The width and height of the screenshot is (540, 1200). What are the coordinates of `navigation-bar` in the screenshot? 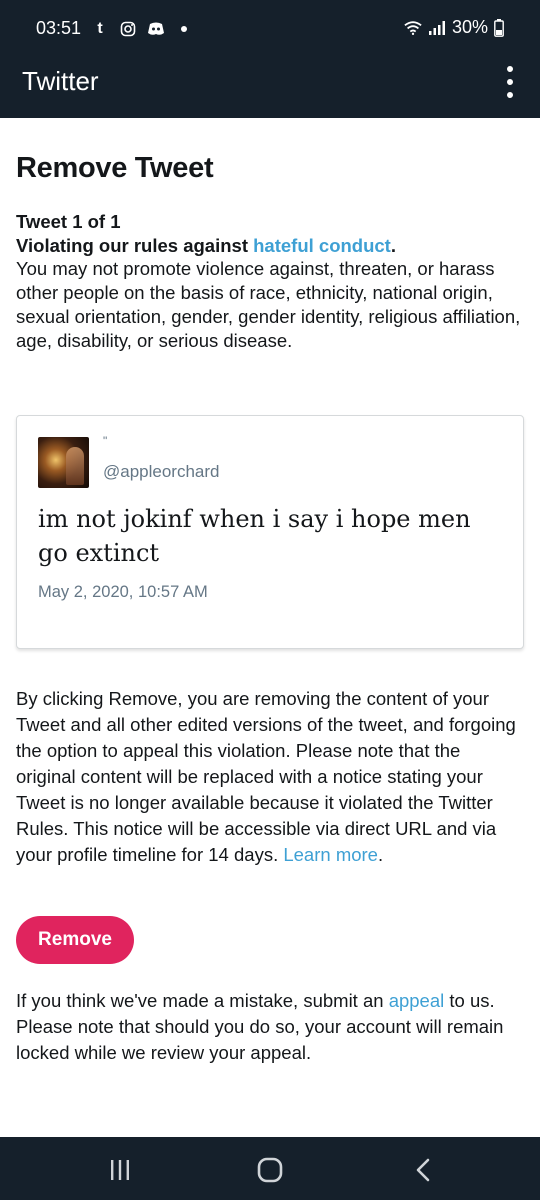 It's located at (270, 1168).